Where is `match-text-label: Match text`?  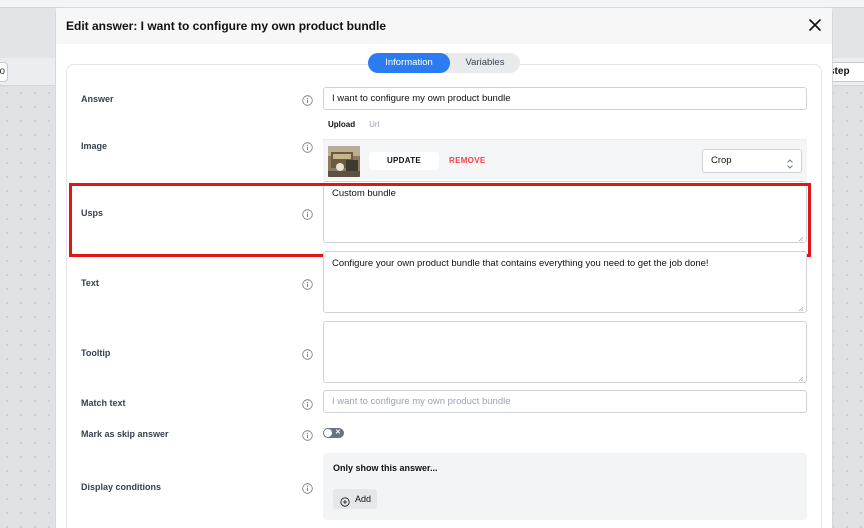 match-text-label: Match text is located at coordinates (103, 403).